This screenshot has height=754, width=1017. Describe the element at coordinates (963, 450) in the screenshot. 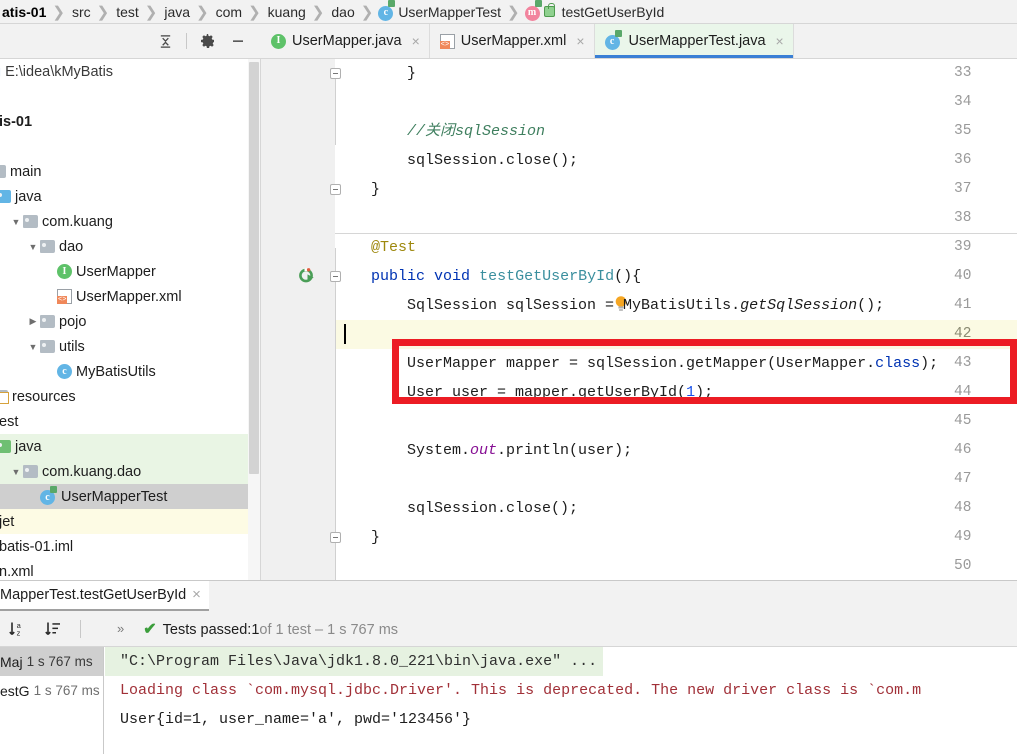

I see `line-number: 46` at that location.